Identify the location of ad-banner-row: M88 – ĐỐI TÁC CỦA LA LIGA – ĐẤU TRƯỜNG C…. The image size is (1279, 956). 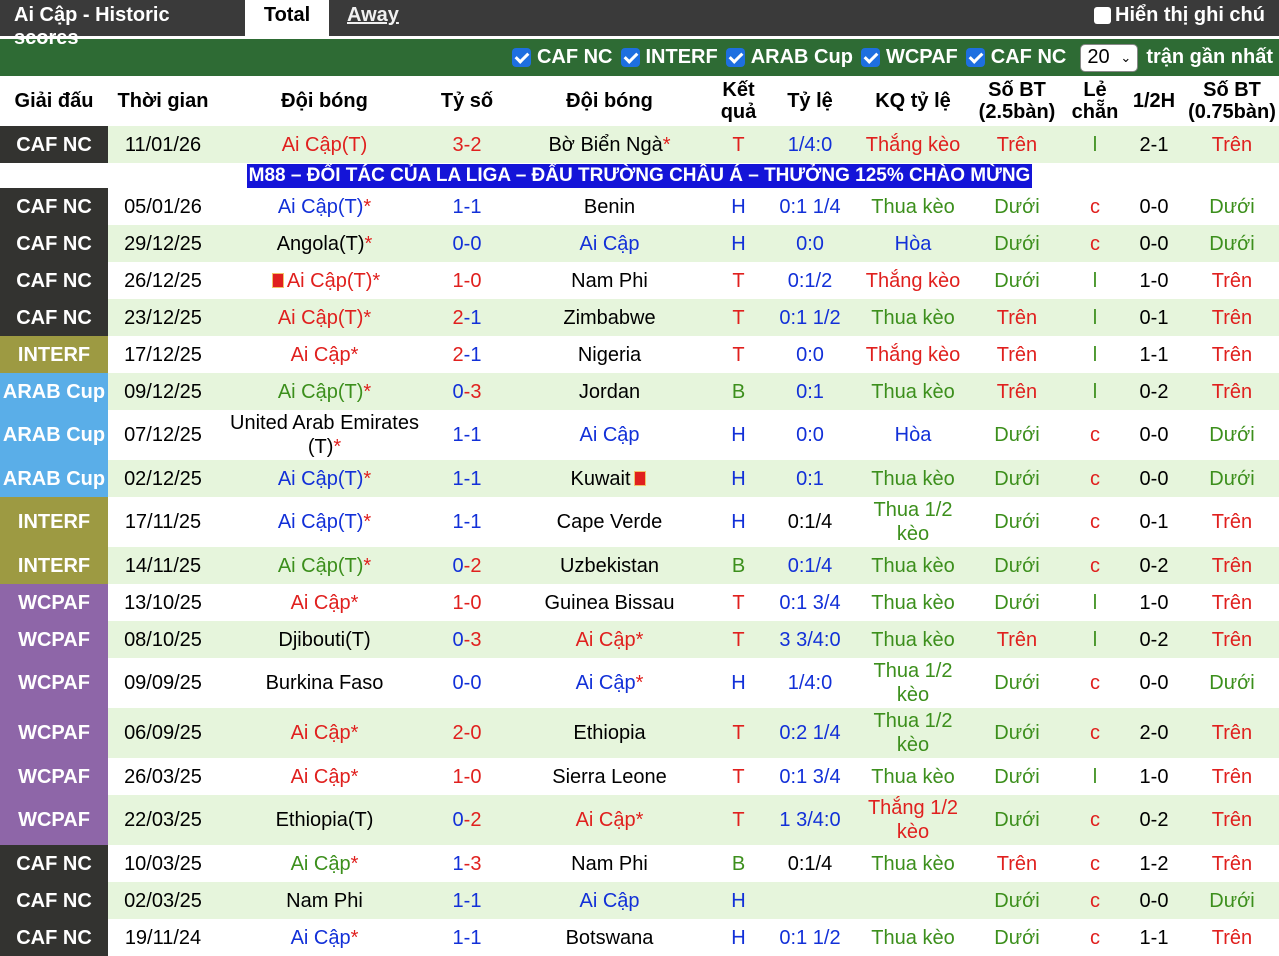
(639, 175).